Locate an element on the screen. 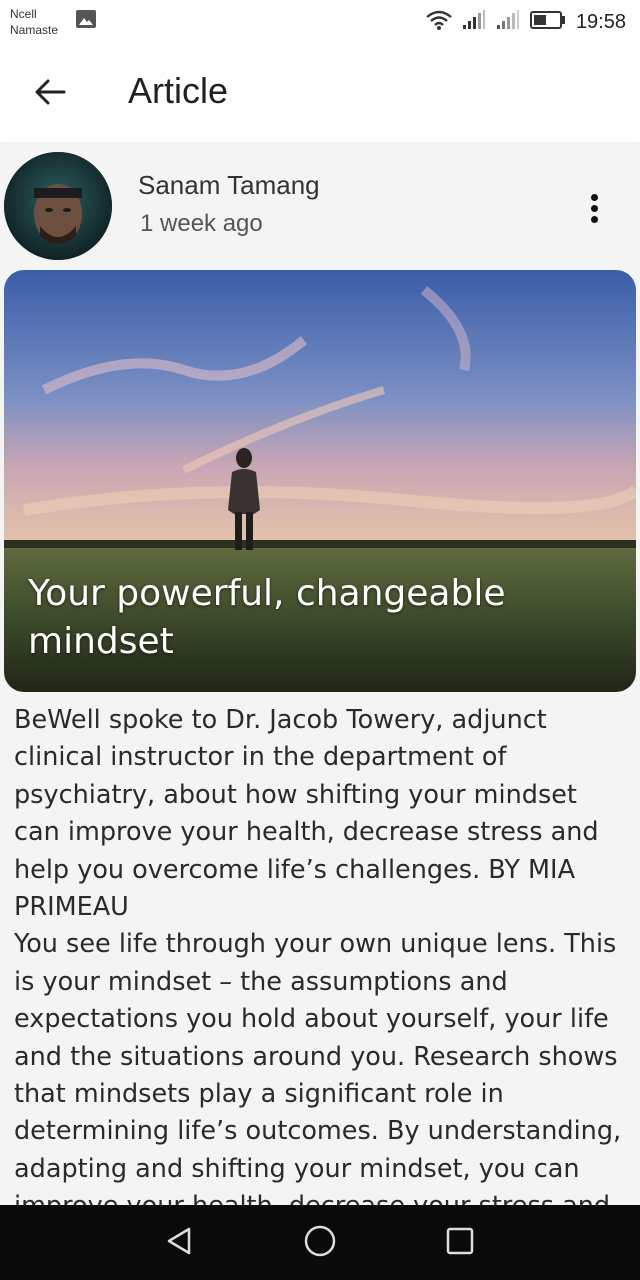  battery-icon is located at coordinates (547, 22).